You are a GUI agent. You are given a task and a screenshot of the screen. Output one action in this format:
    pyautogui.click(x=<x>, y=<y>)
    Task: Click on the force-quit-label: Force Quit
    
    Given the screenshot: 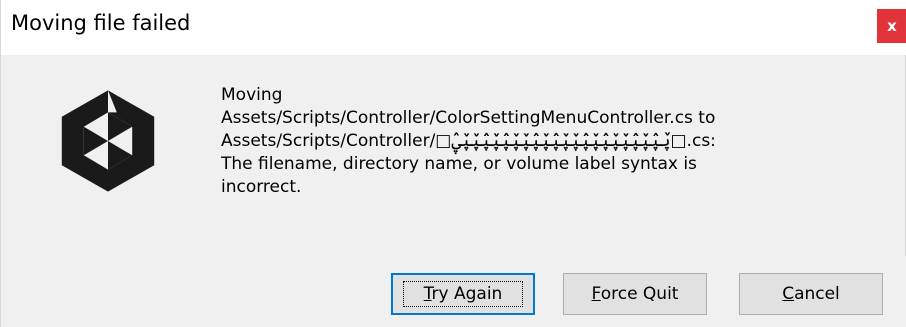 What is the action you would take?
    pyautogui.click(x=635, y=294)
    